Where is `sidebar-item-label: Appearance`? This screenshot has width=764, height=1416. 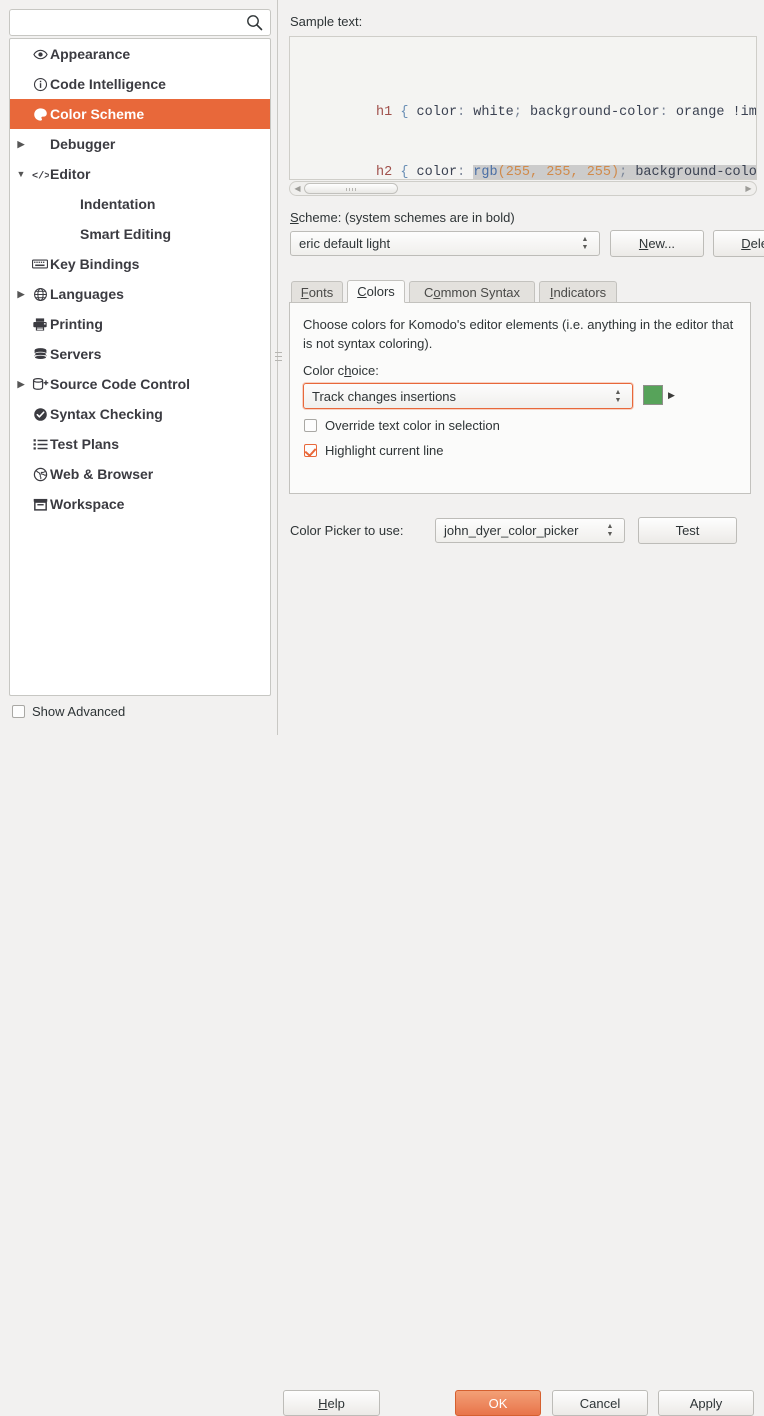 sidebar-item-label: Appearance is located at coordinates (90, 54).